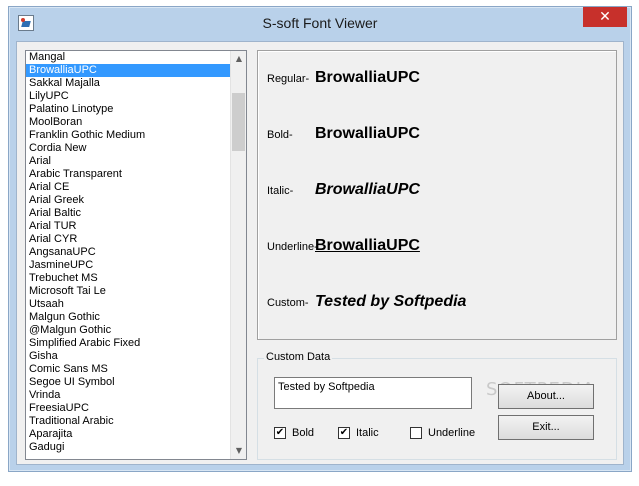  I want to click on font-list-item: Malgun Gothic, so click(129, 317).